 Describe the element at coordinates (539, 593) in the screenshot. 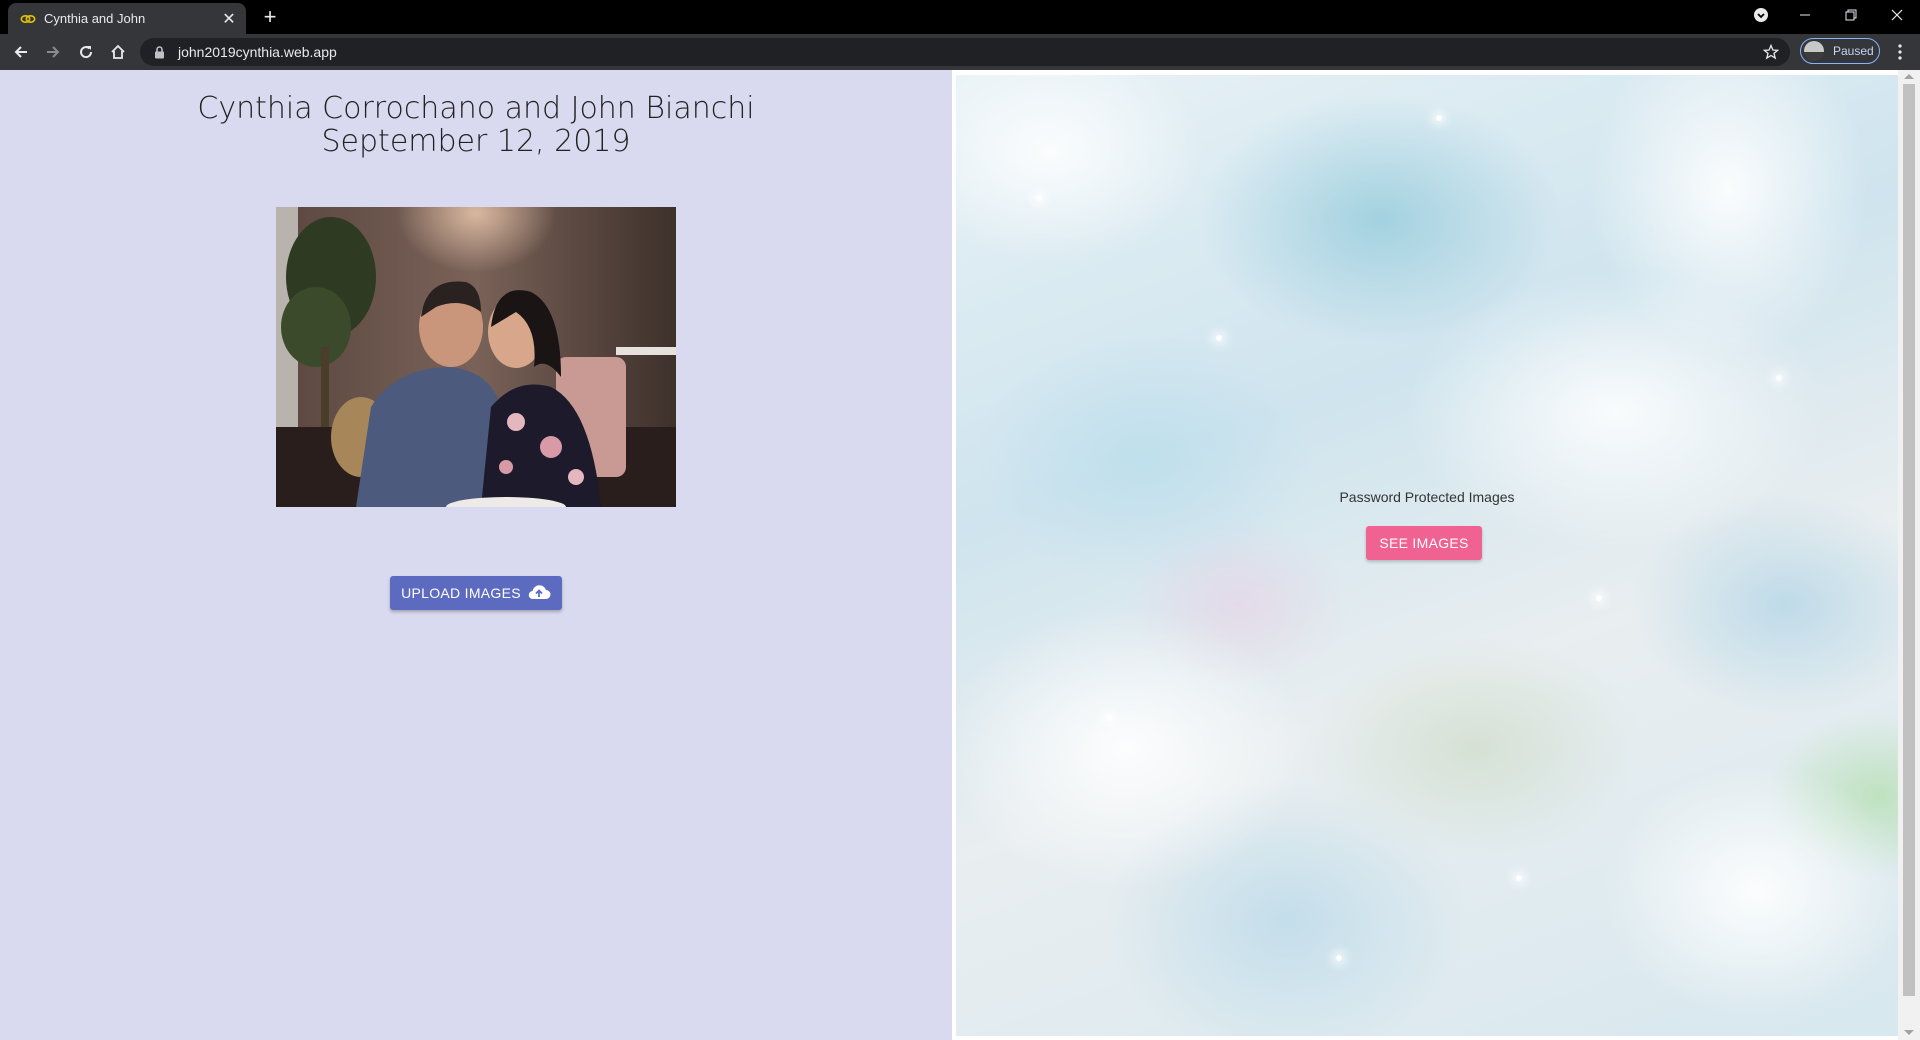

I see `cloud-upload-icon` at that location.